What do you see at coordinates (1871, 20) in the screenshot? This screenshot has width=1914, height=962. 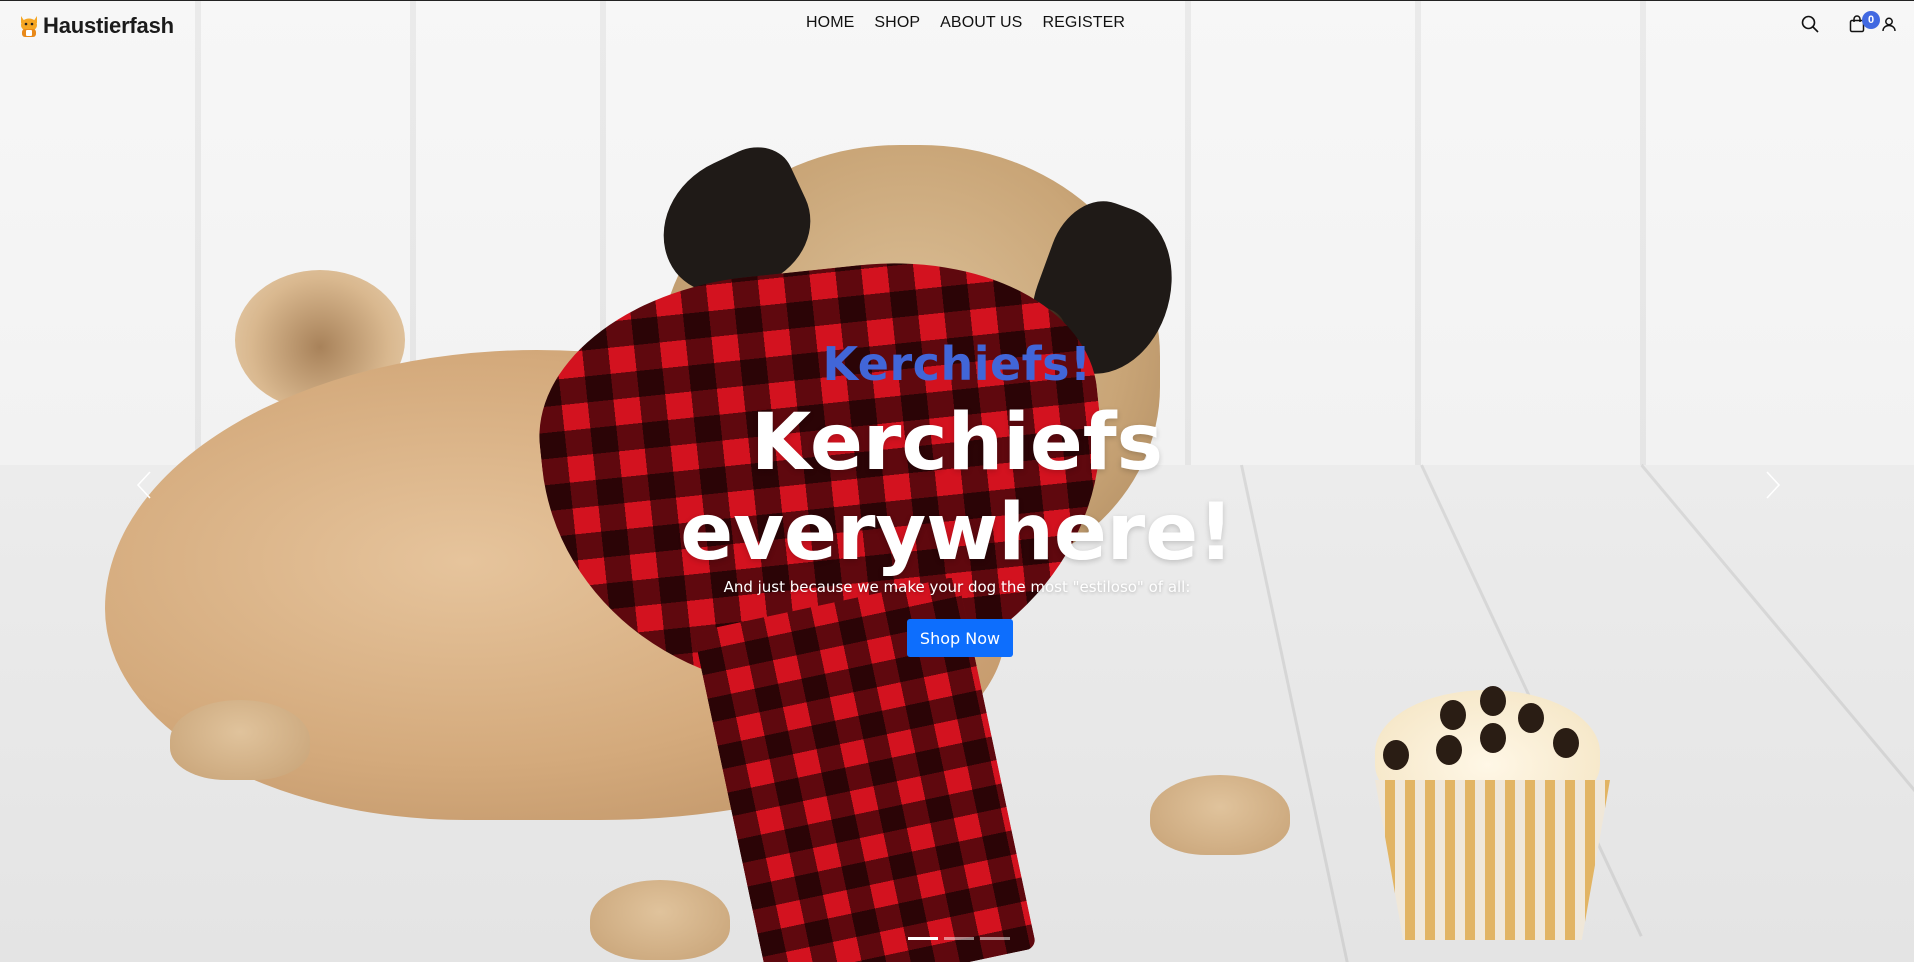 I see `cart-count-badge: 0` at bounding box center [1871, 20].